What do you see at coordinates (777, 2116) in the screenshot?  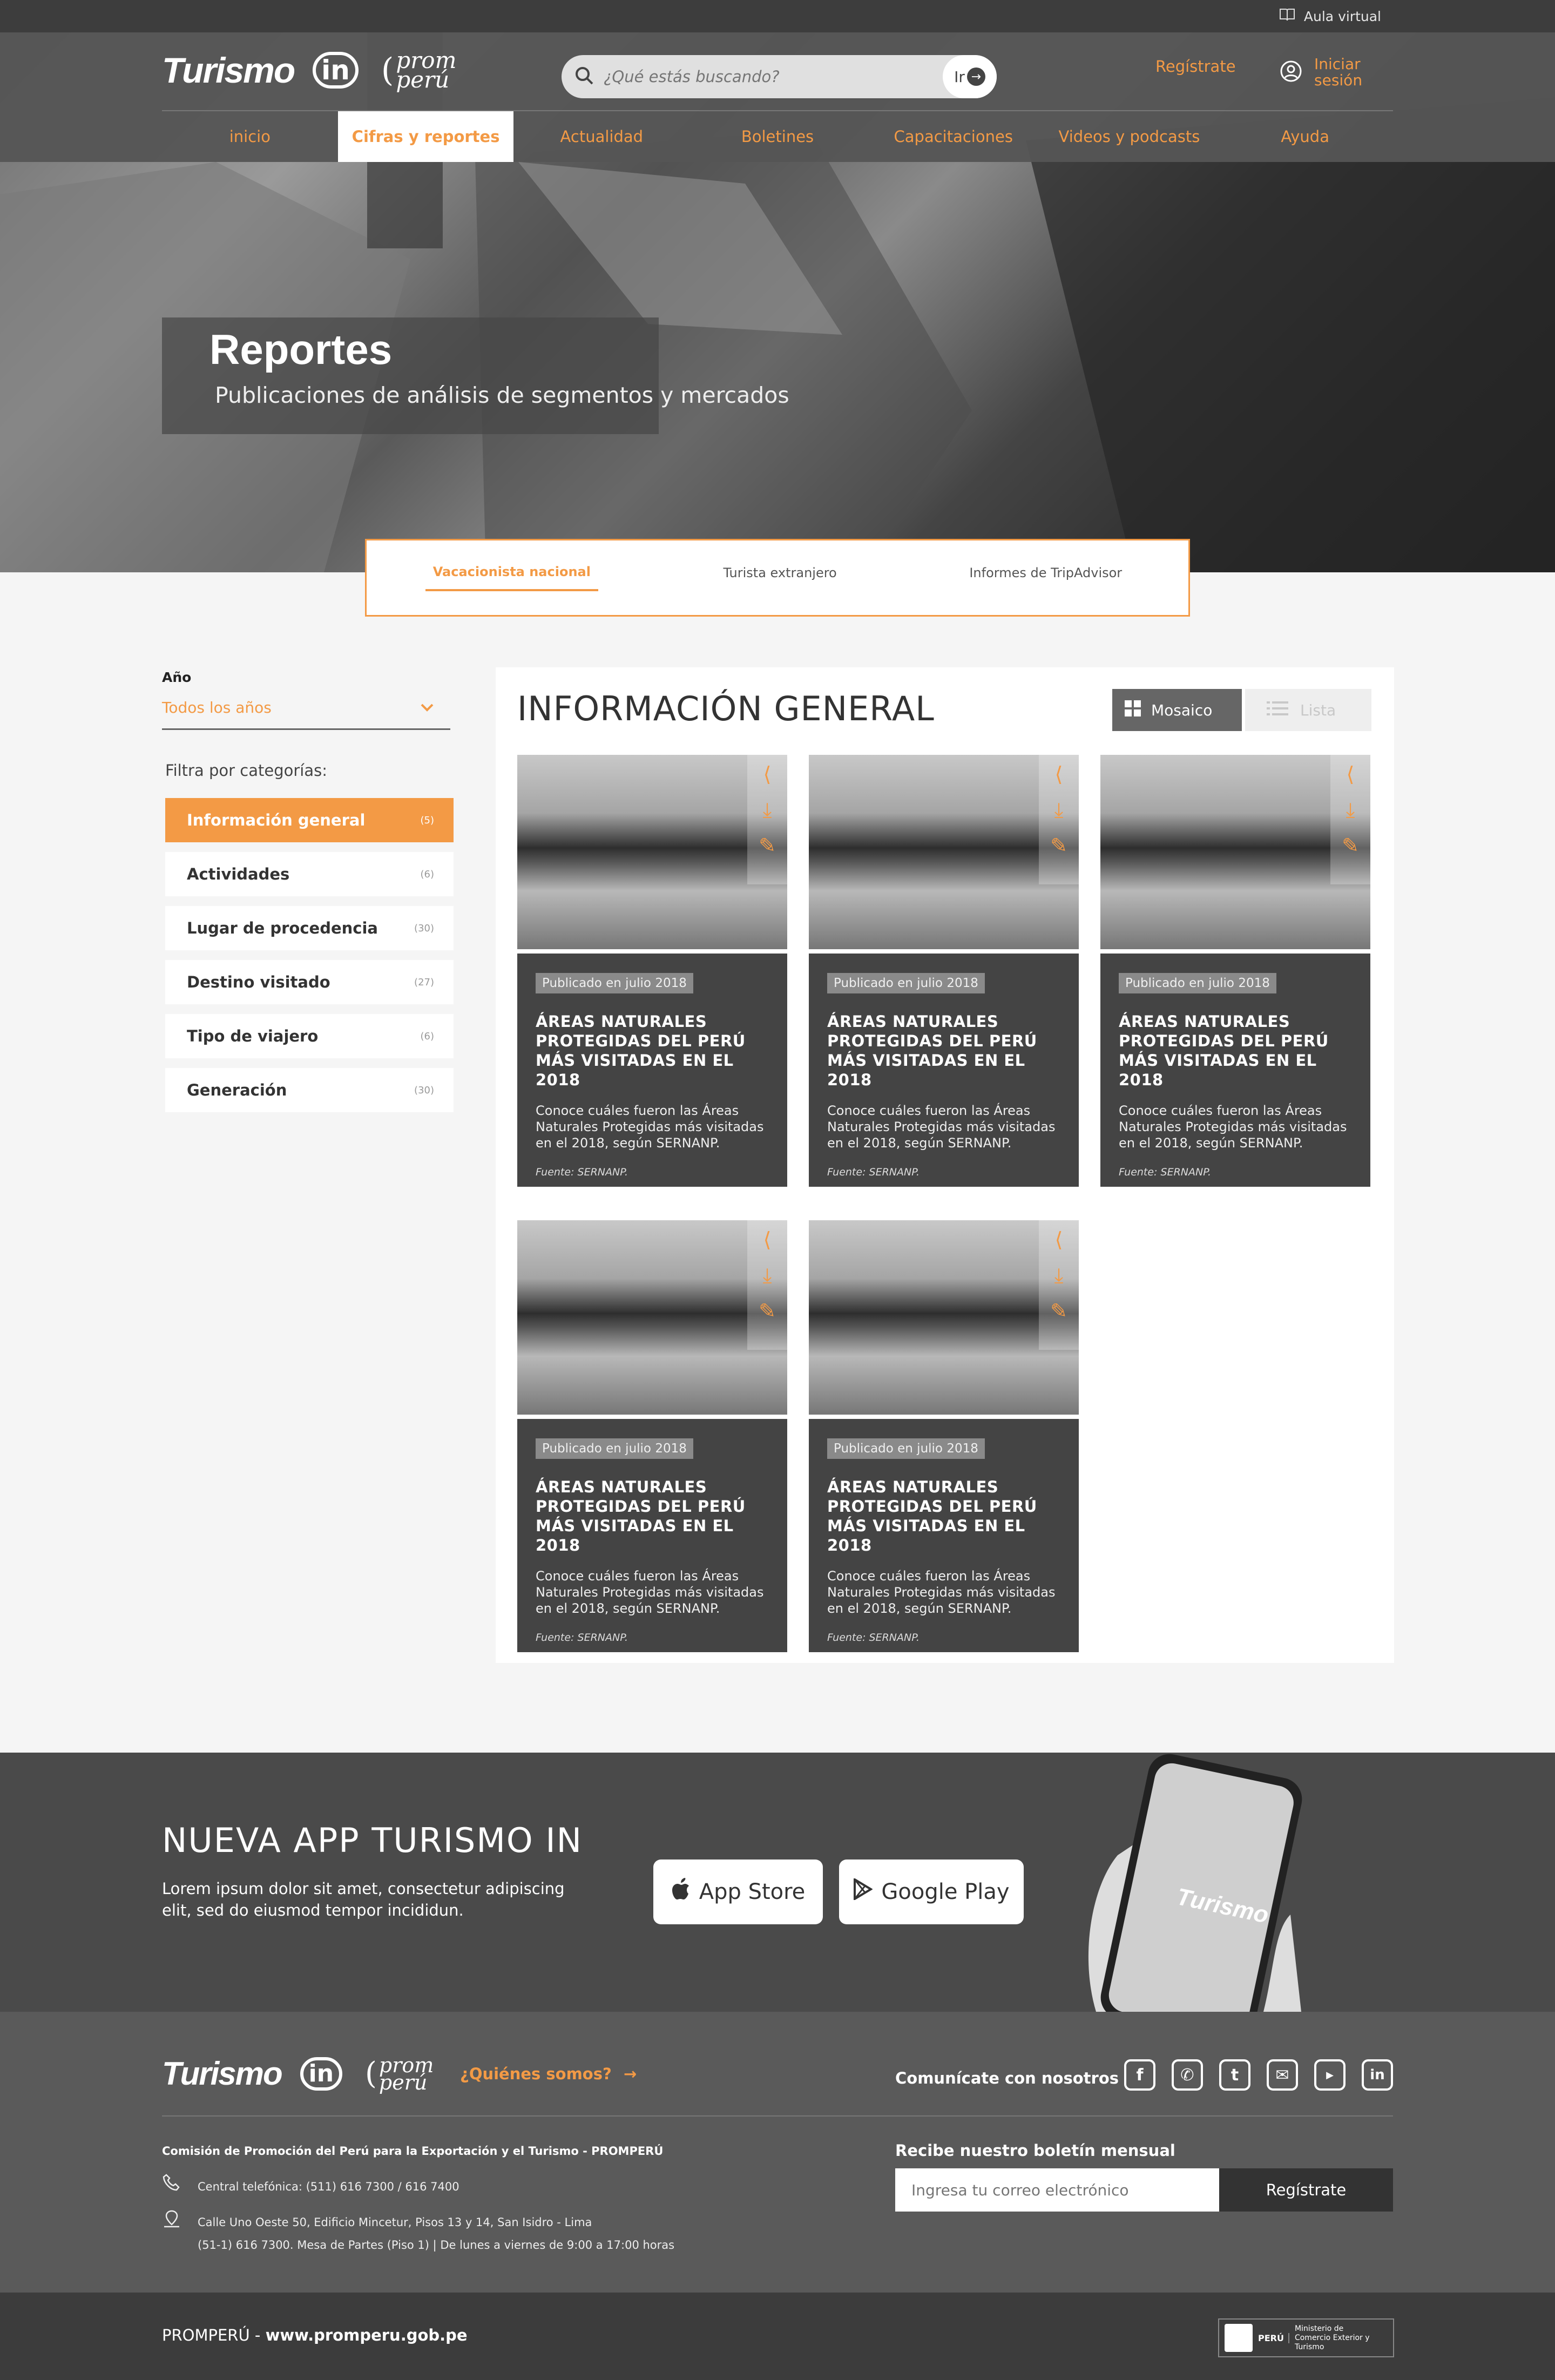 I see `footer-divider` at bounding box center [777, 2116].